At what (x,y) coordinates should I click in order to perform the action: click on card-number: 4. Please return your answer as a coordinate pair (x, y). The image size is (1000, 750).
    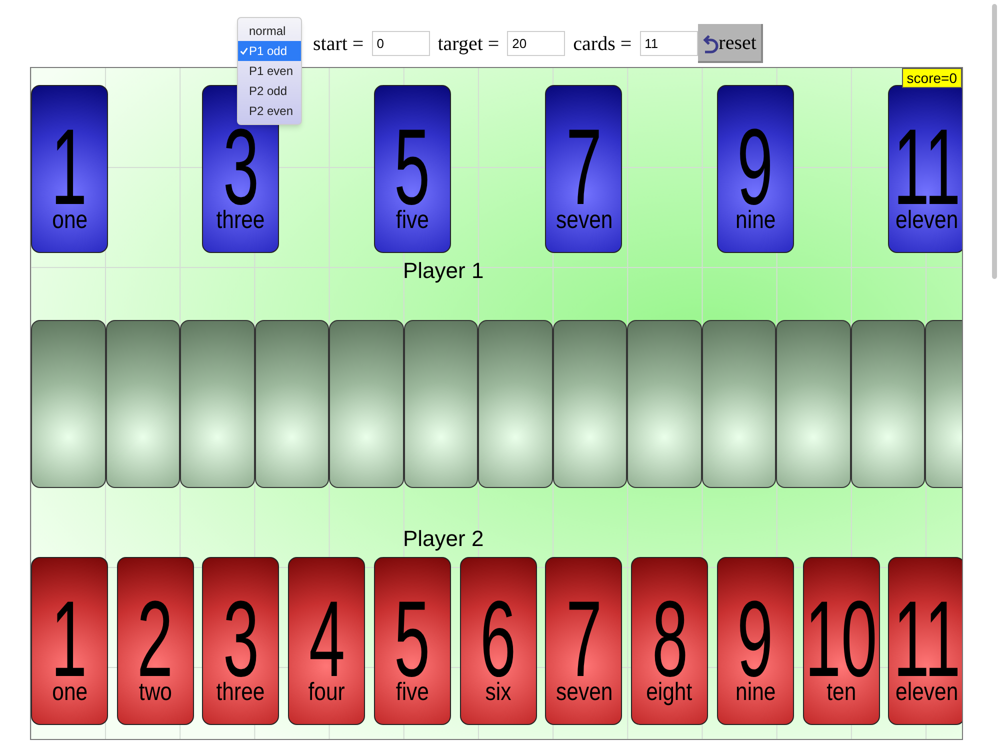
    Looking at the image, I should click on (326, 639).